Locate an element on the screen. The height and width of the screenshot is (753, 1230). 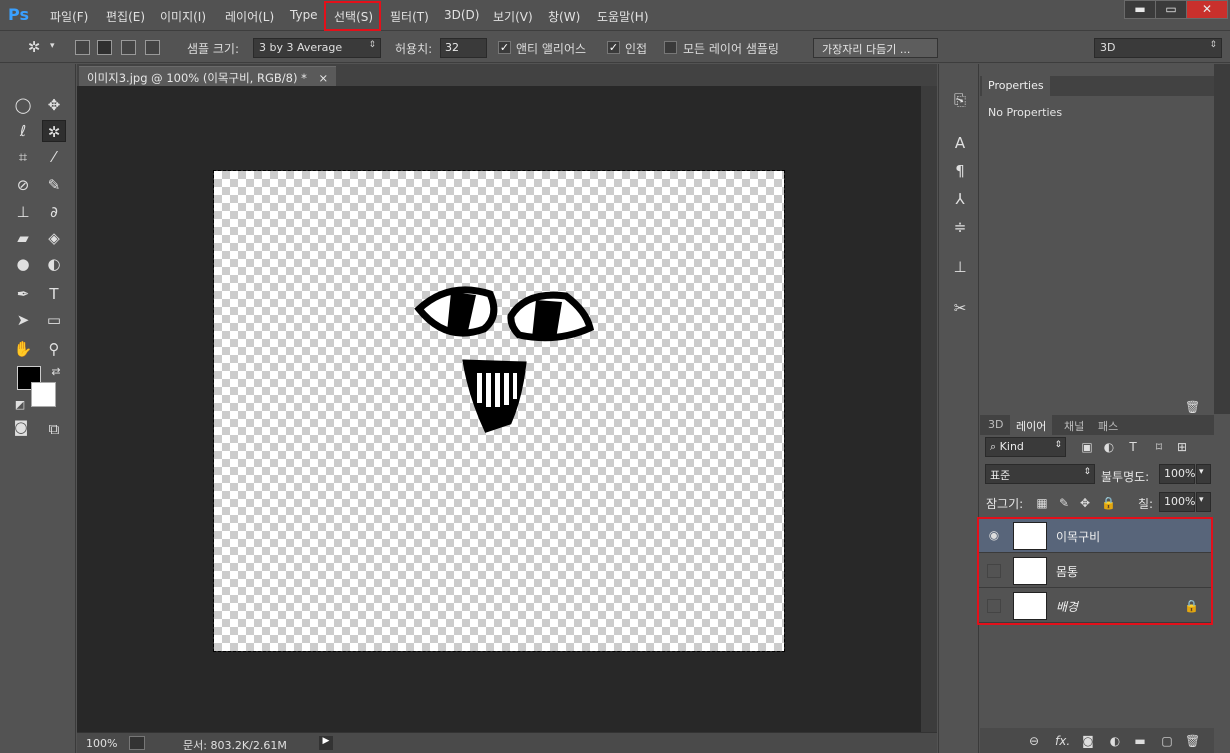
opacity-dropdown-icon: ▾ is located at coordinates (1203, 474).